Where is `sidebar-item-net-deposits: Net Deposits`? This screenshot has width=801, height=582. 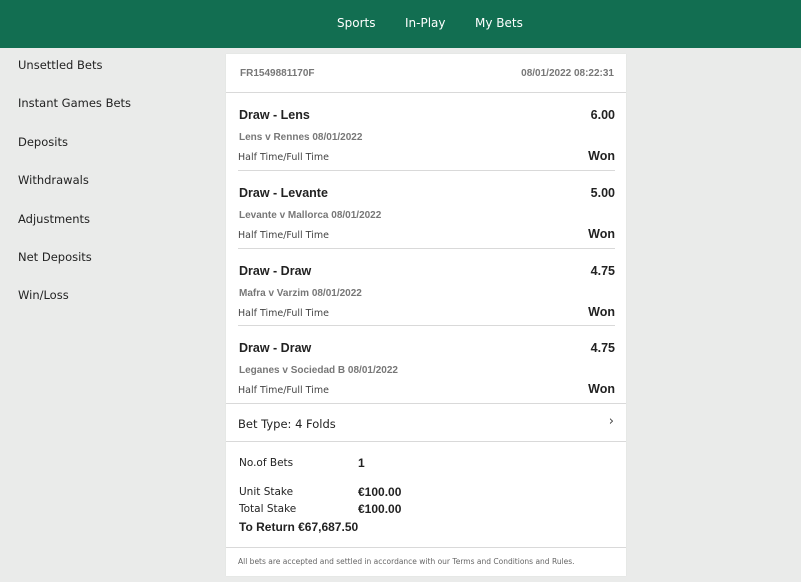 sidebar-item-net-deposits: Net Deposits is located at coordinates (55, 257).